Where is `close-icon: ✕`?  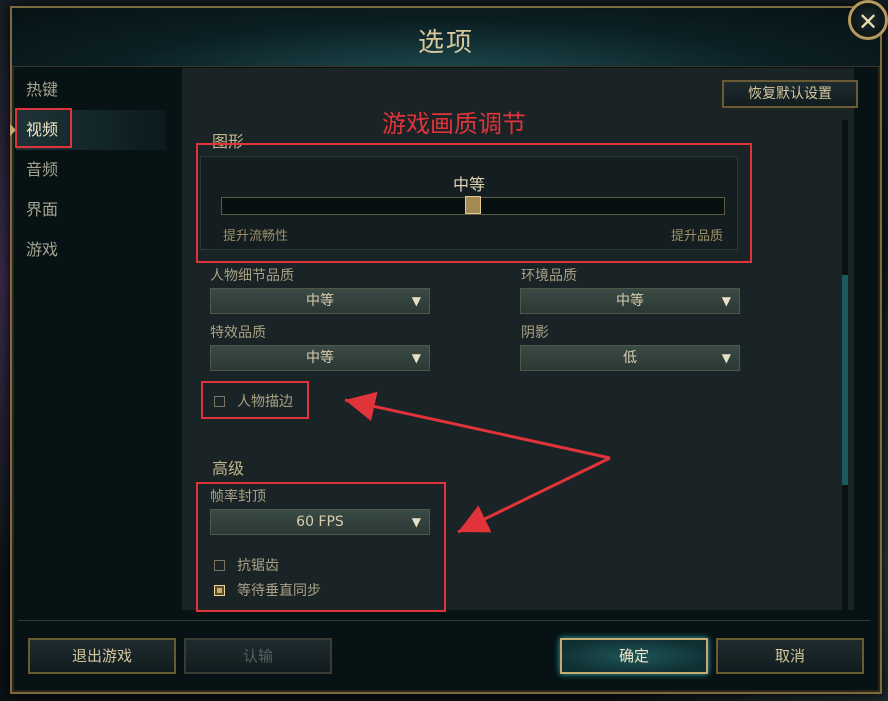 close-icon: ✕ is located at coordinates (868, 20).